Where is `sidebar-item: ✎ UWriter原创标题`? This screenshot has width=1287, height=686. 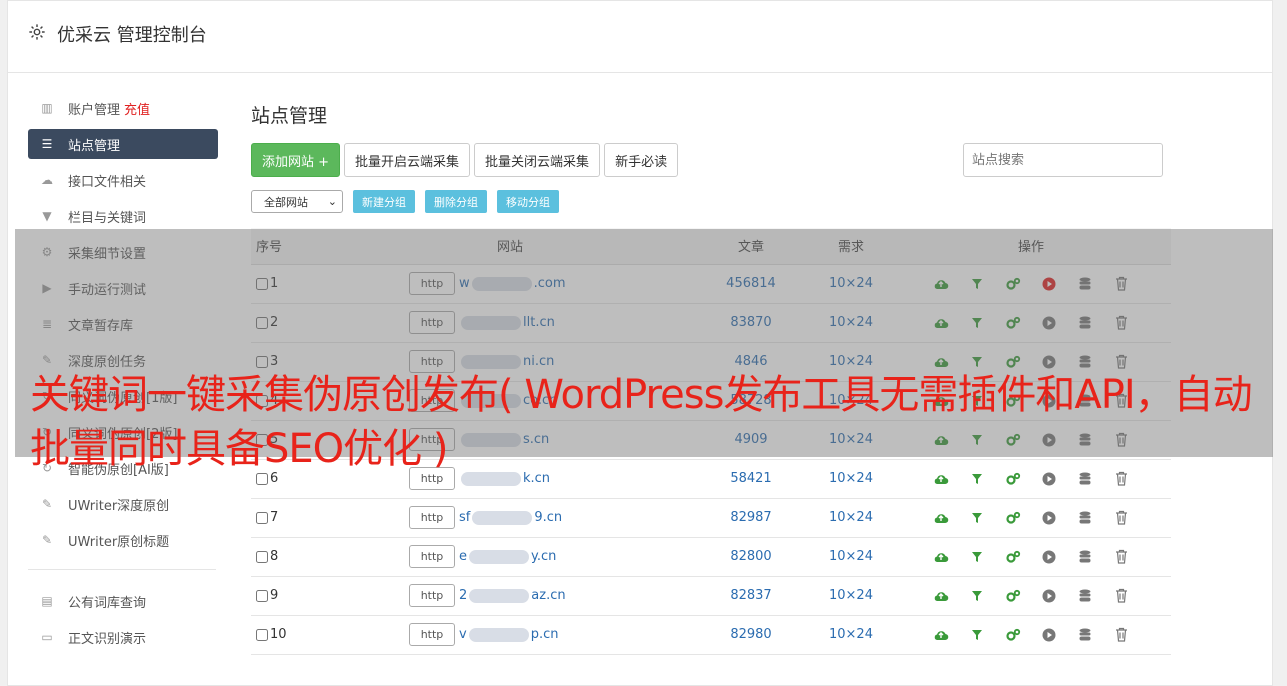 sidebar-item: ✎ UWriter原创标题 is located at coordinates (123, 540).